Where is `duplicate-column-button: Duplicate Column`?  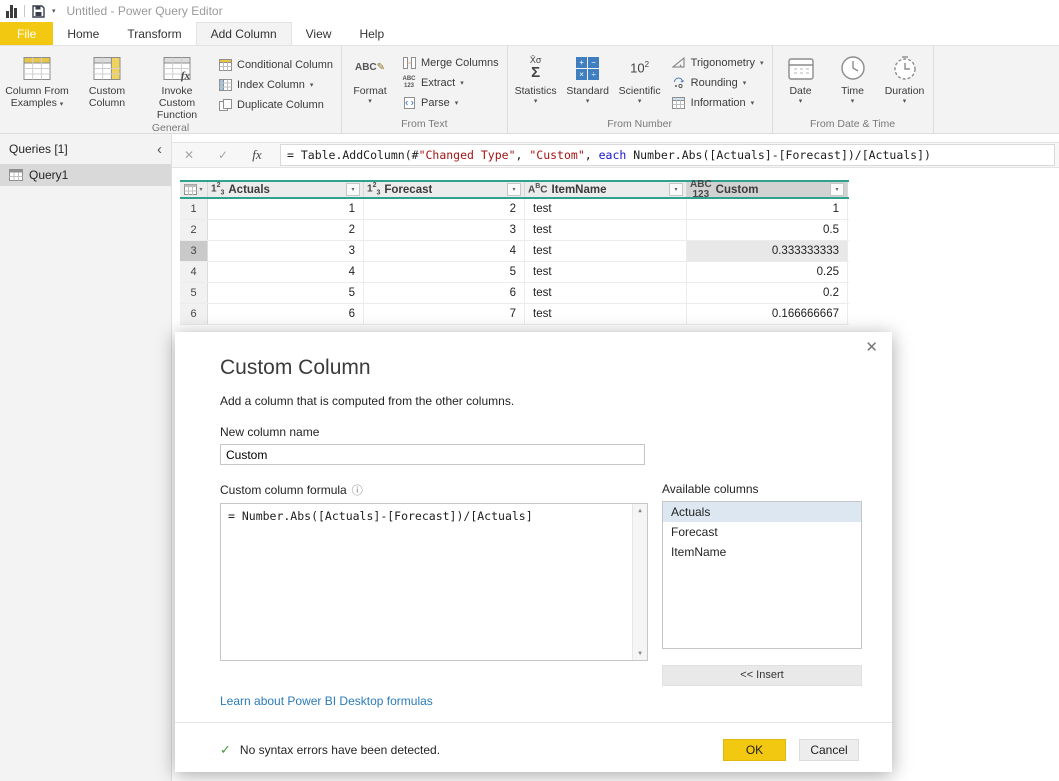
duplicate-column-button: Duplicate Column is located at coordinates (275, 104).